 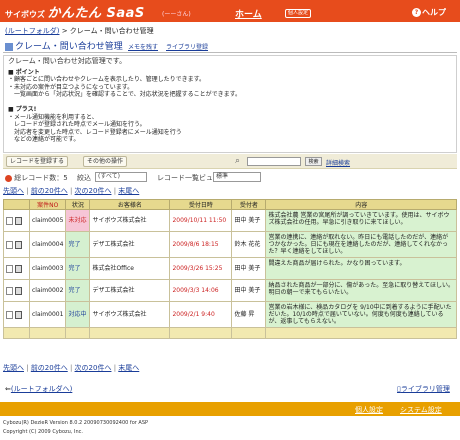 I want to click on view-label: レコード一覧ビュー, so click(x=188, y=178).